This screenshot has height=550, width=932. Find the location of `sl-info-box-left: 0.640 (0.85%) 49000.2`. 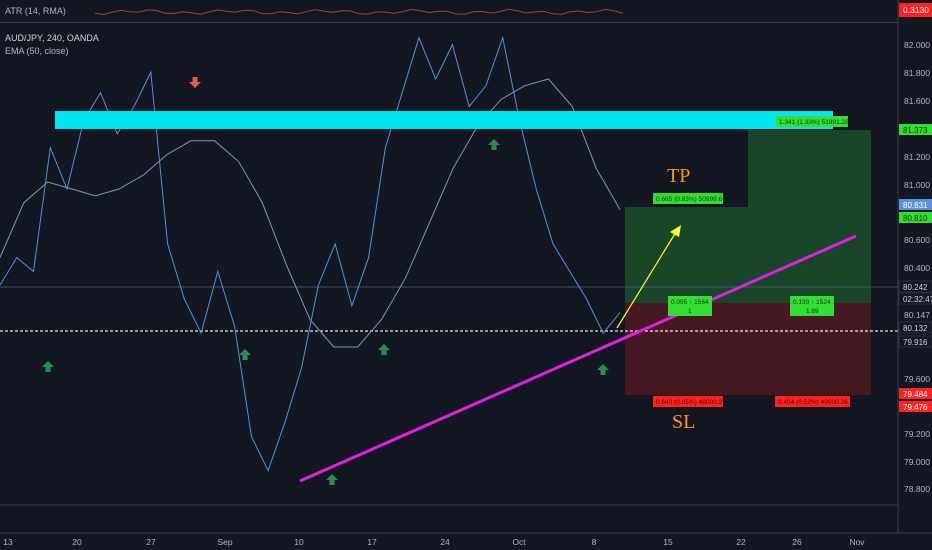

sl-info-box-left: 0.640 (0.85%) 49000.2 is located at coordinates (688, 401).